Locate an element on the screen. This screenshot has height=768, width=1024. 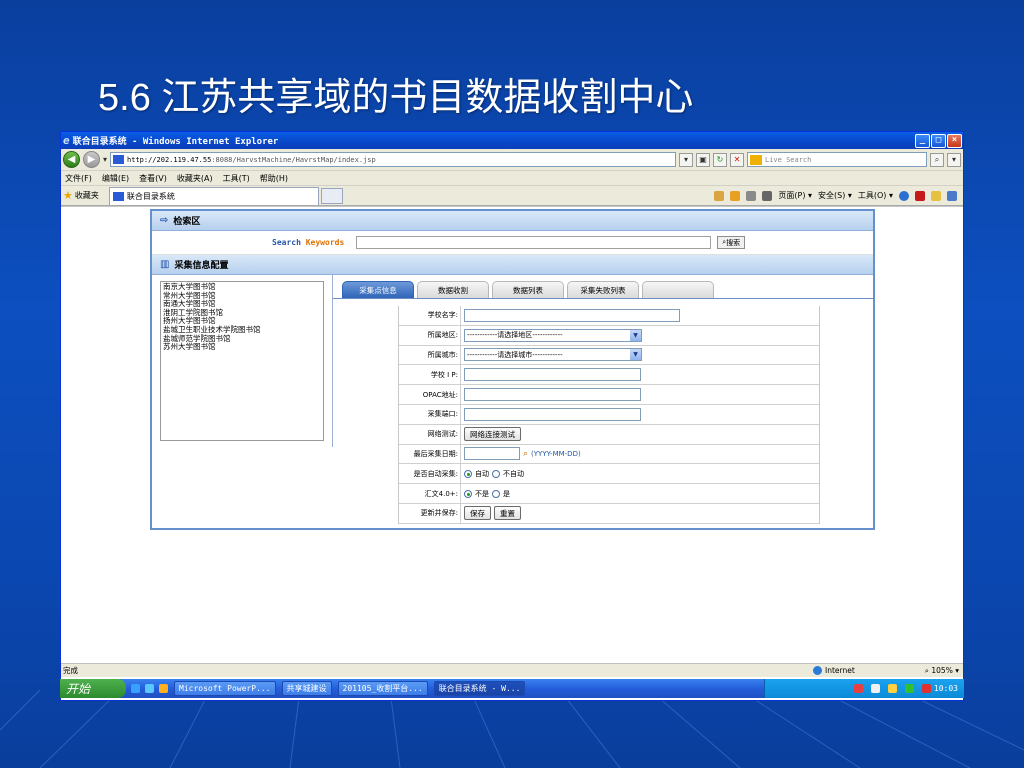
url-host: http://202.119.47.55 is located at coordinates (169, 159).